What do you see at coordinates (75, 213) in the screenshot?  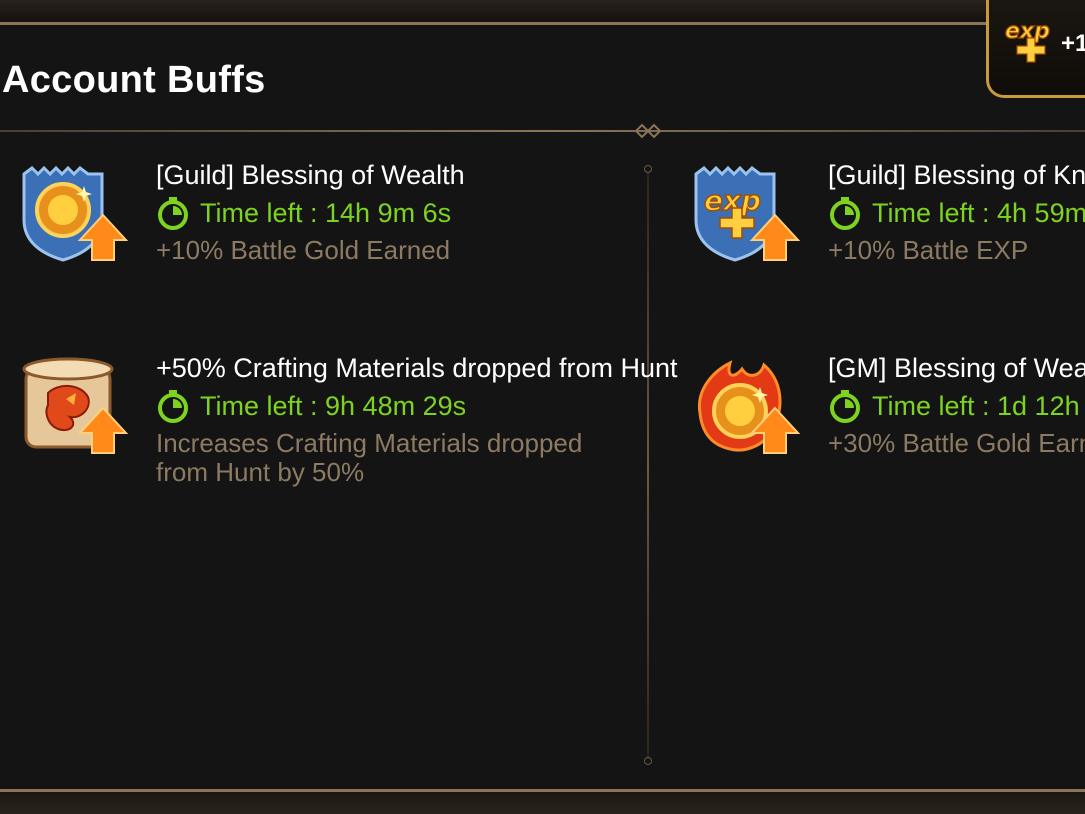 I see `guild-gold-shield-icon` at bounding box center [75, 213].